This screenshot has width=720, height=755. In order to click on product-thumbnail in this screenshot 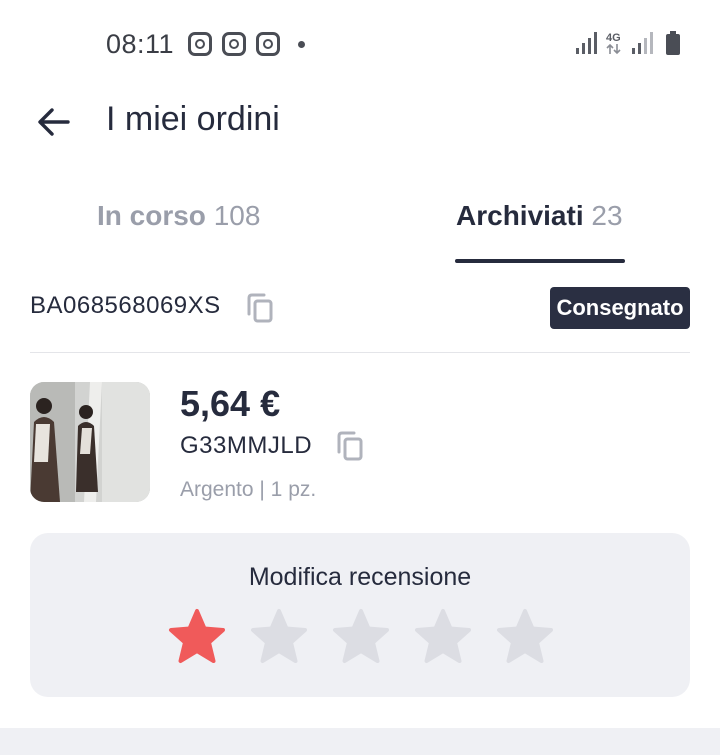, I will do `click(90, 442)`.